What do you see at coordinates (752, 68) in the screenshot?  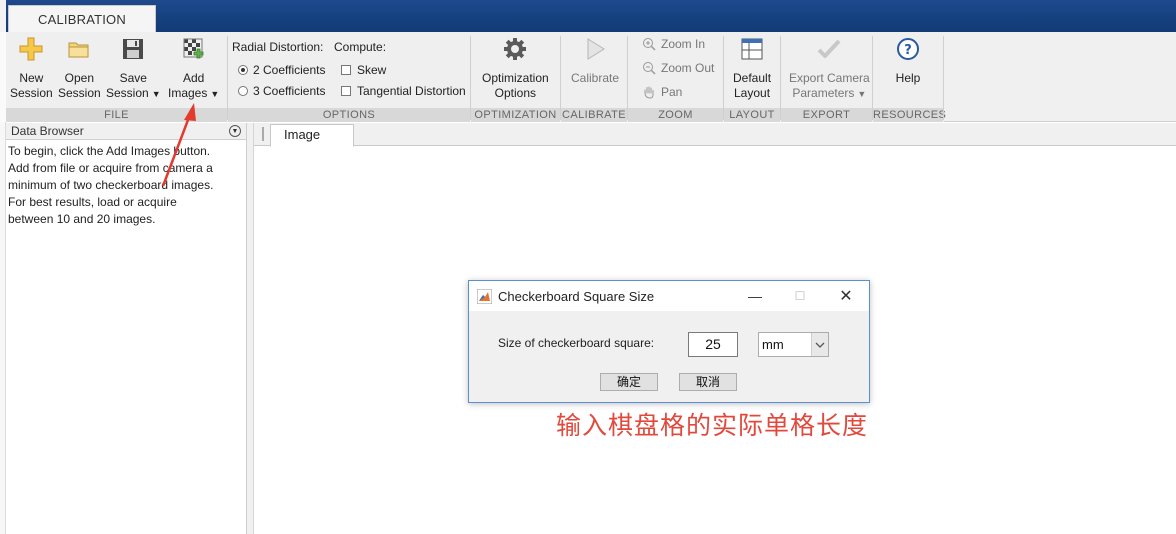 I see `default-layout-button: Default Layout` at bounding box center [752, 68].